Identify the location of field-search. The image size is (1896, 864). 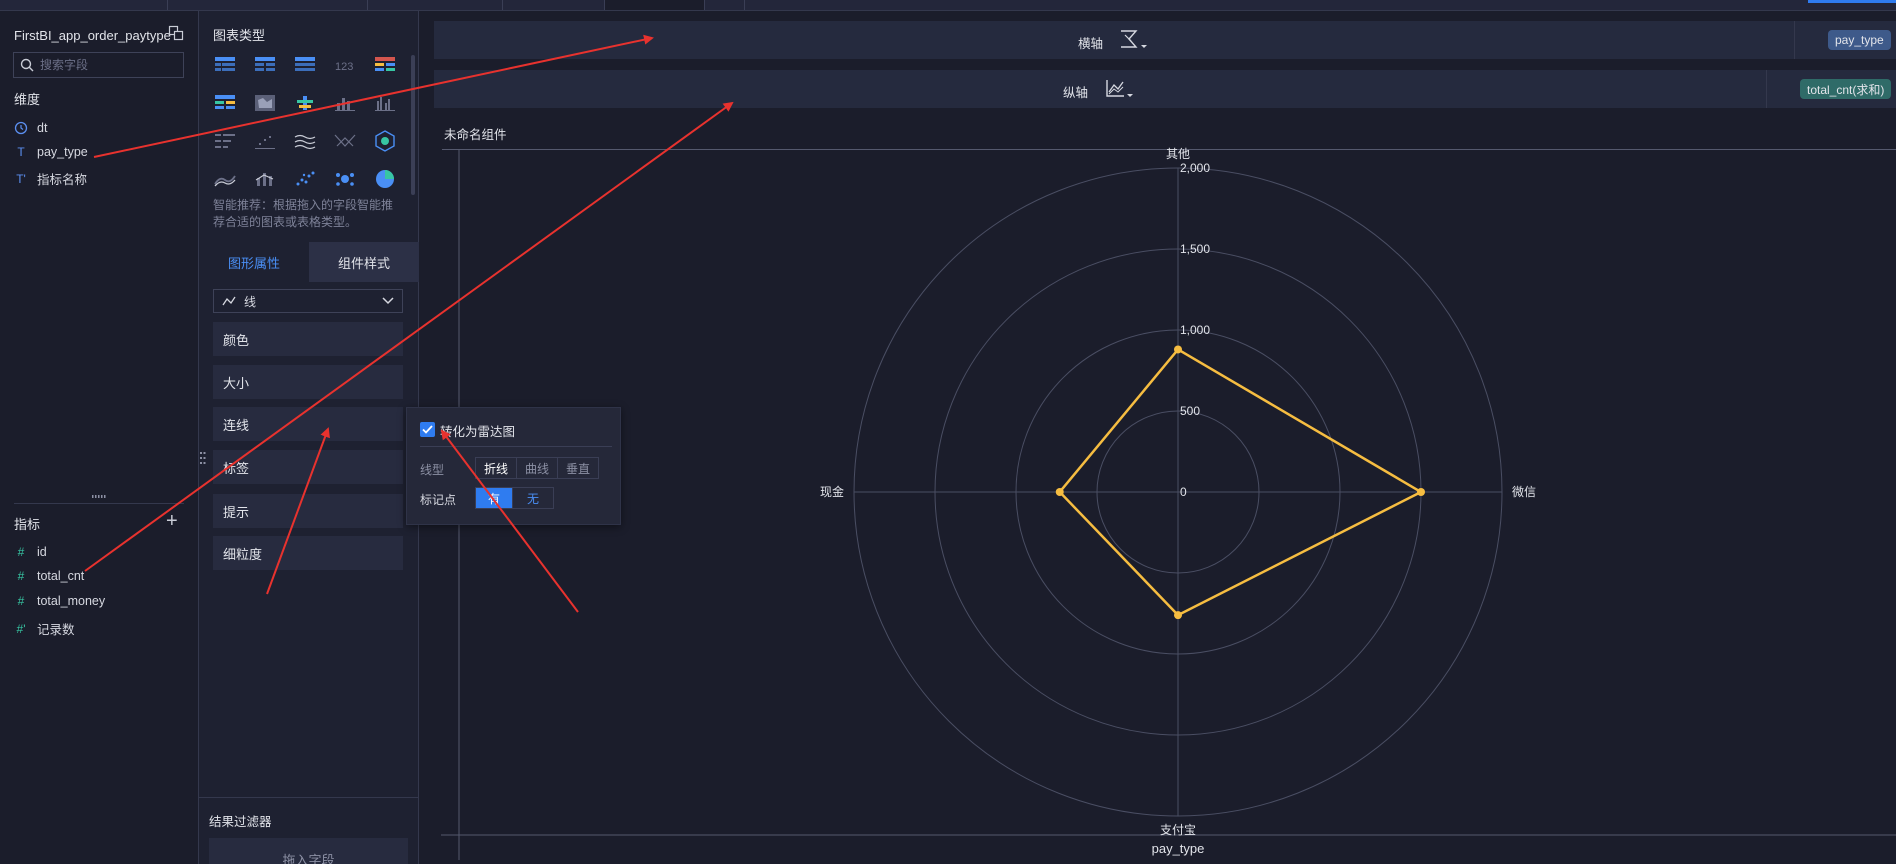
(98, 65).